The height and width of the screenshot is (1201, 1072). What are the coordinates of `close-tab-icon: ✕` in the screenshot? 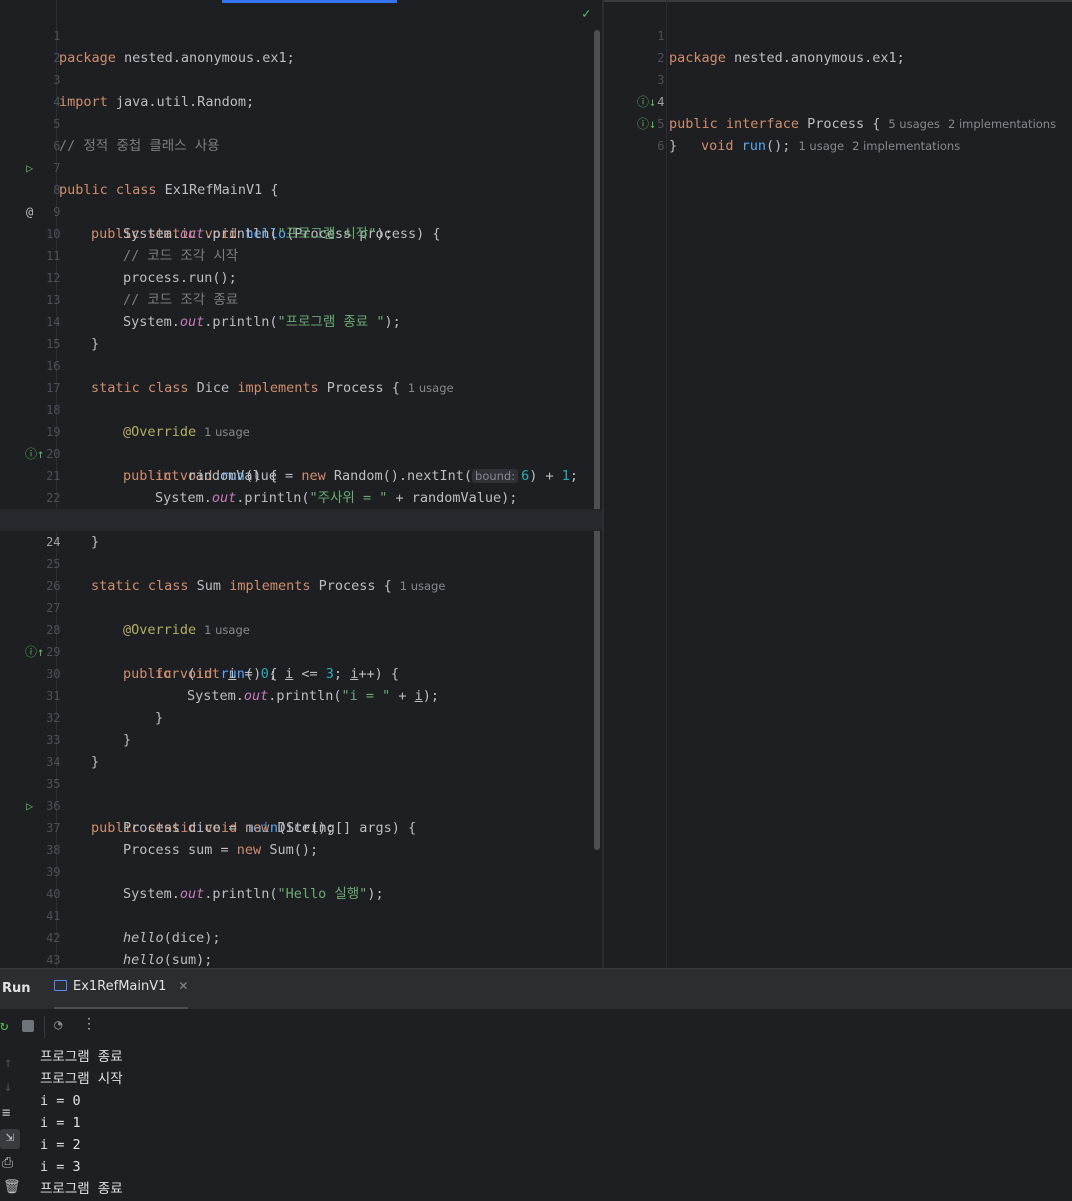 It's located at (183, 986).